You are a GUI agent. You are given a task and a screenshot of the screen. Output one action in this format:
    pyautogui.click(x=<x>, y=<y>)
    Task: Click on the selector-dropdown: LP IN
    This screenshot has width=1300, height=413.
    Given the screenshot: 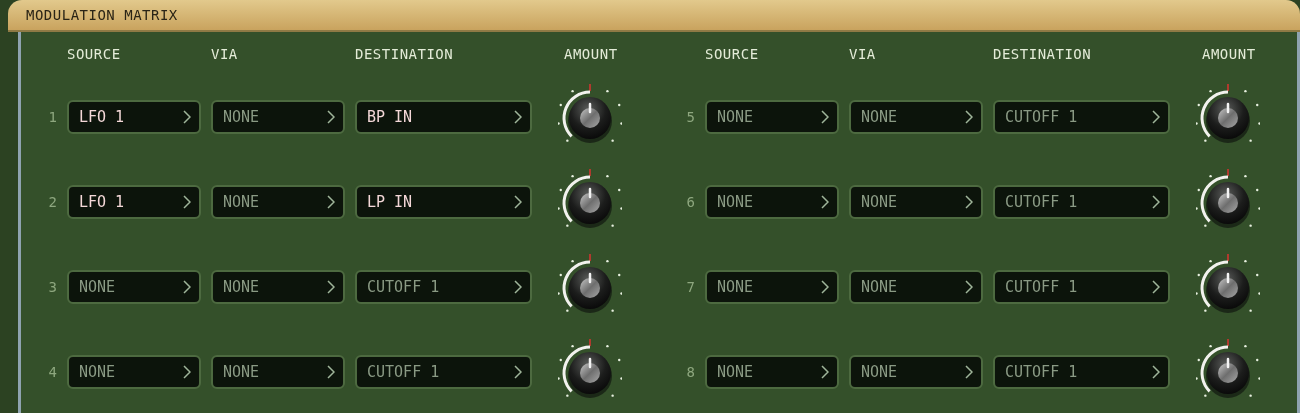 What is the action you would take?
    pyautogui.click(x=443, y=201)
    